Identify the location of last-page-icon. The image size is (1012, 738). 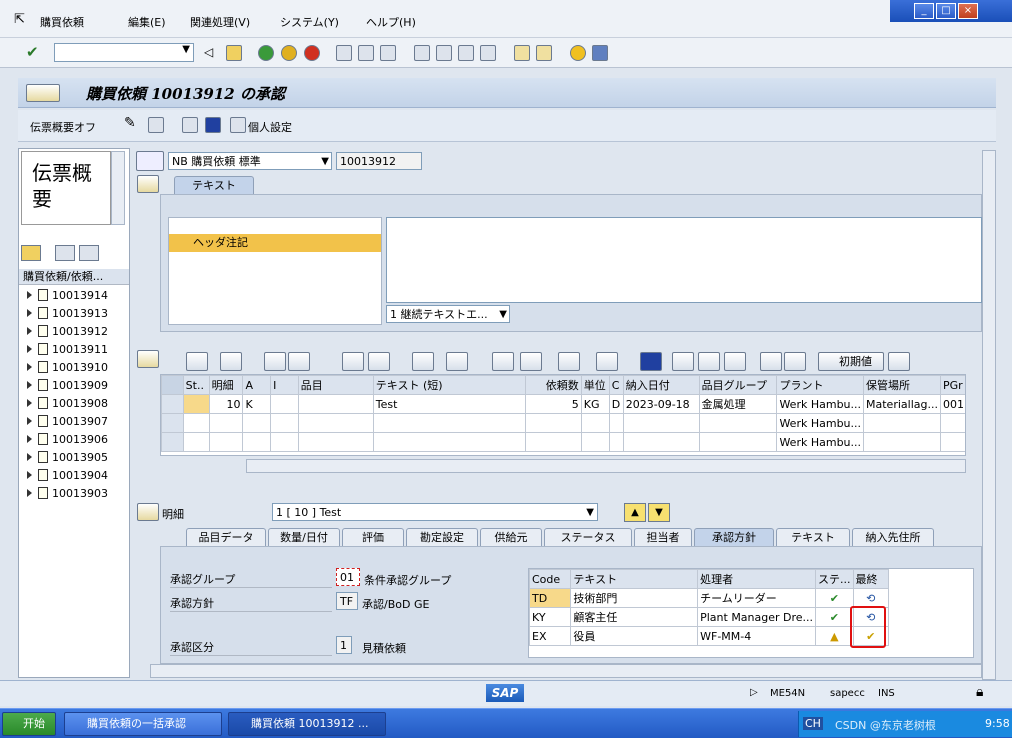
(488, 53).